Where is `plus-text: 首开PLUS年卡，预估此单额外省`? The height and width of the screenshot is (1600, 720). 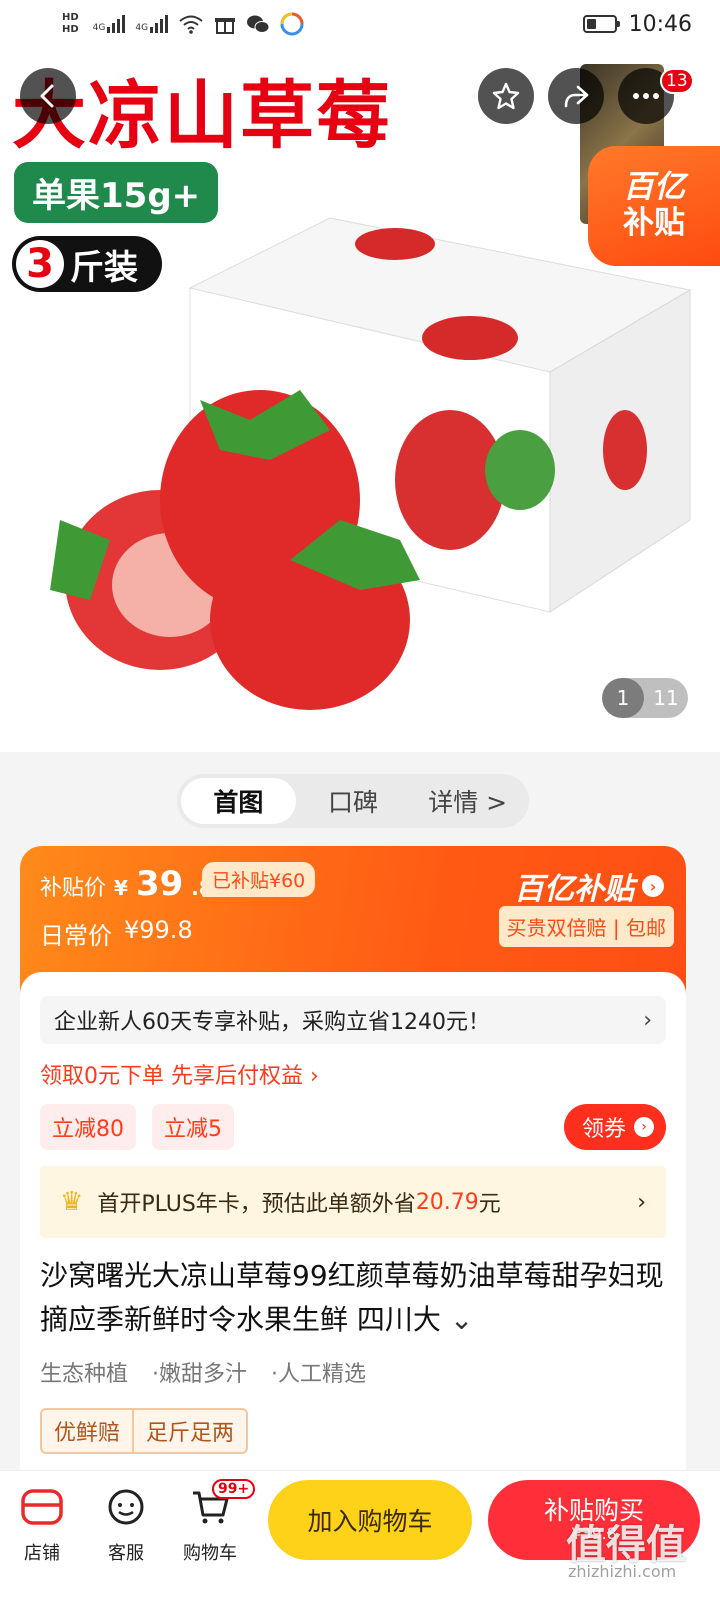
plus-text: 首开PLUS年卡，预估此单额外省 is located at coordinates (256, 1204).